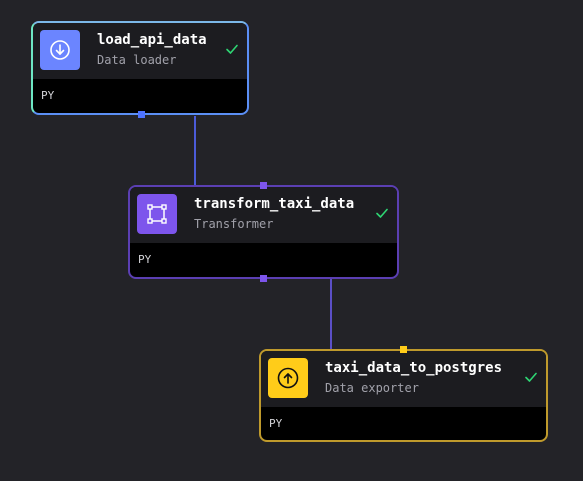 The height and width of the screenshot is (481, 583). I want to click on block-type-label: Transformer, so click(234, 224).